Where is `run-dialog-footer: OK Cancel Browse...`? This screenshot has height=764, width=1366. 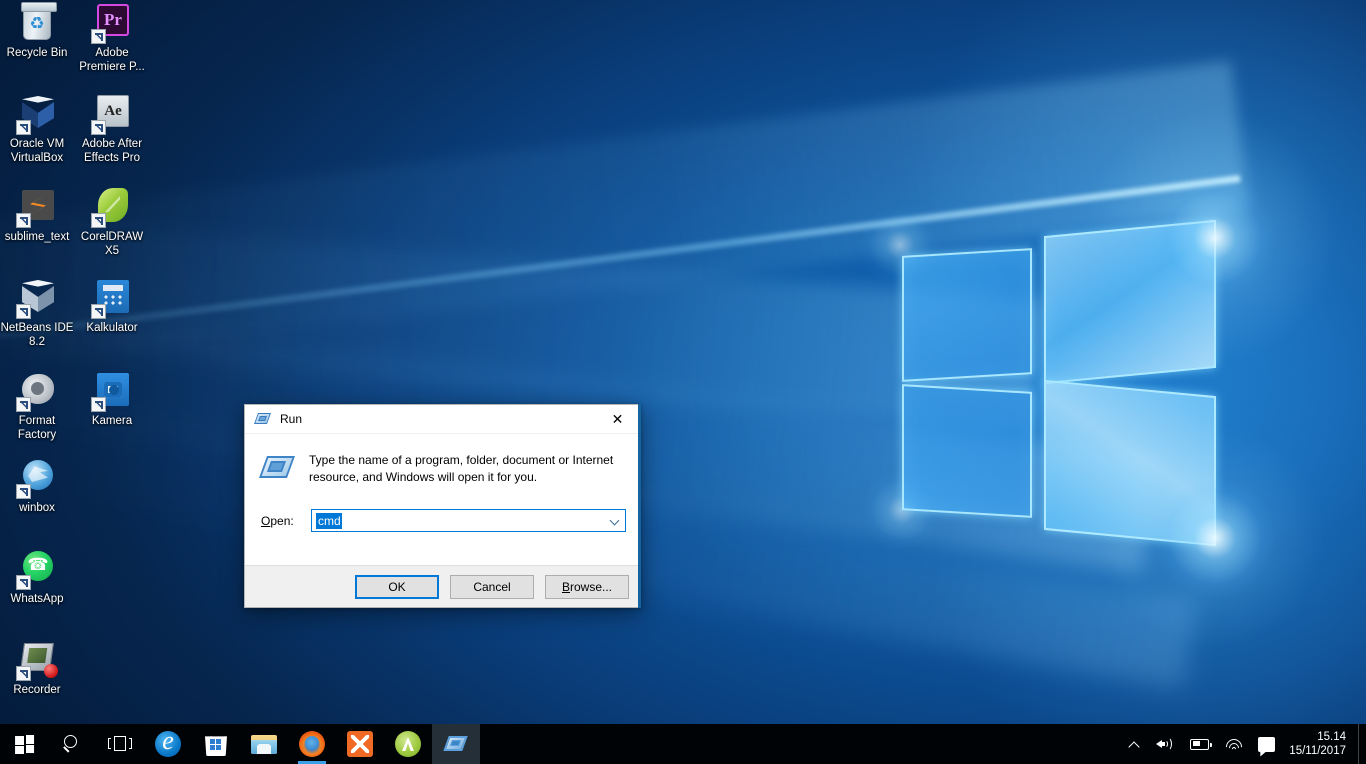 run-dialog-footer: OK Cancel Browse... is located at coordinates (442, 586).